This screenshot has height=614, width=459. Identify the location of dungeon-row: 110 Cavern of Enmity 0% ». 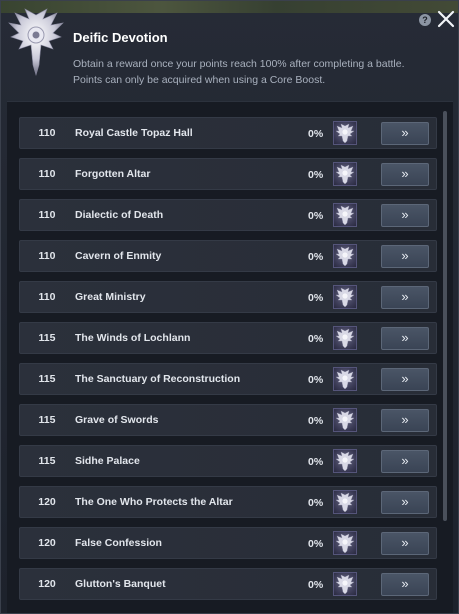
(228, 256).